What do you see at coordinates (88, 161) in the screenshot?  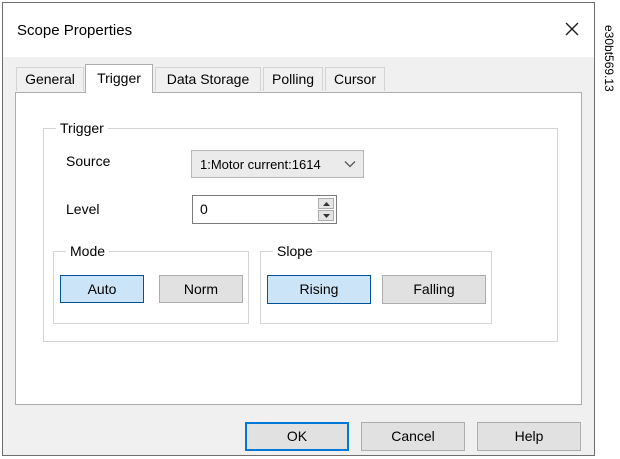 I see `source-label: Source` at bounding box center [88, 161].